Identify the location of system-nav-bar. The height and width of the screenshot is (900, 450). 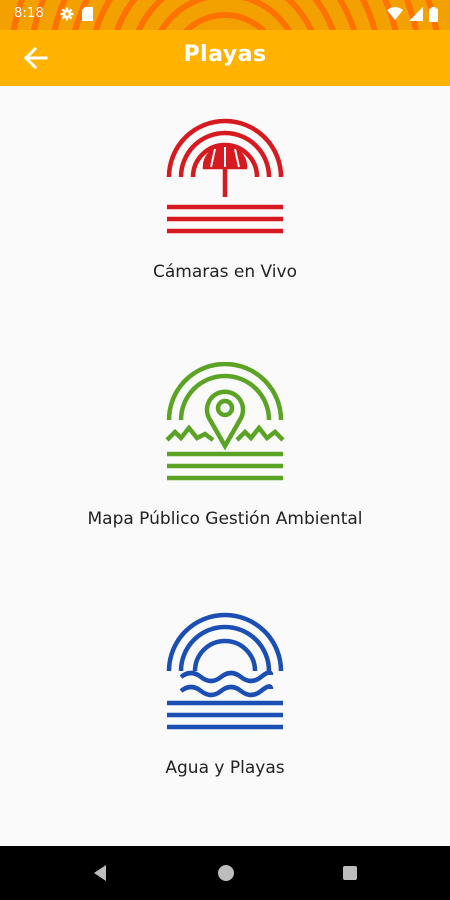
(225, 873).